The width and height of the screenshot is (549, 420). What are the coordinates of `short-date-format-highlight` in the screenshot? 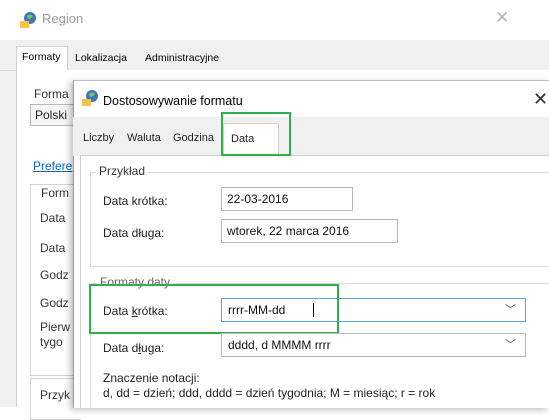 It's located at (214, 309).